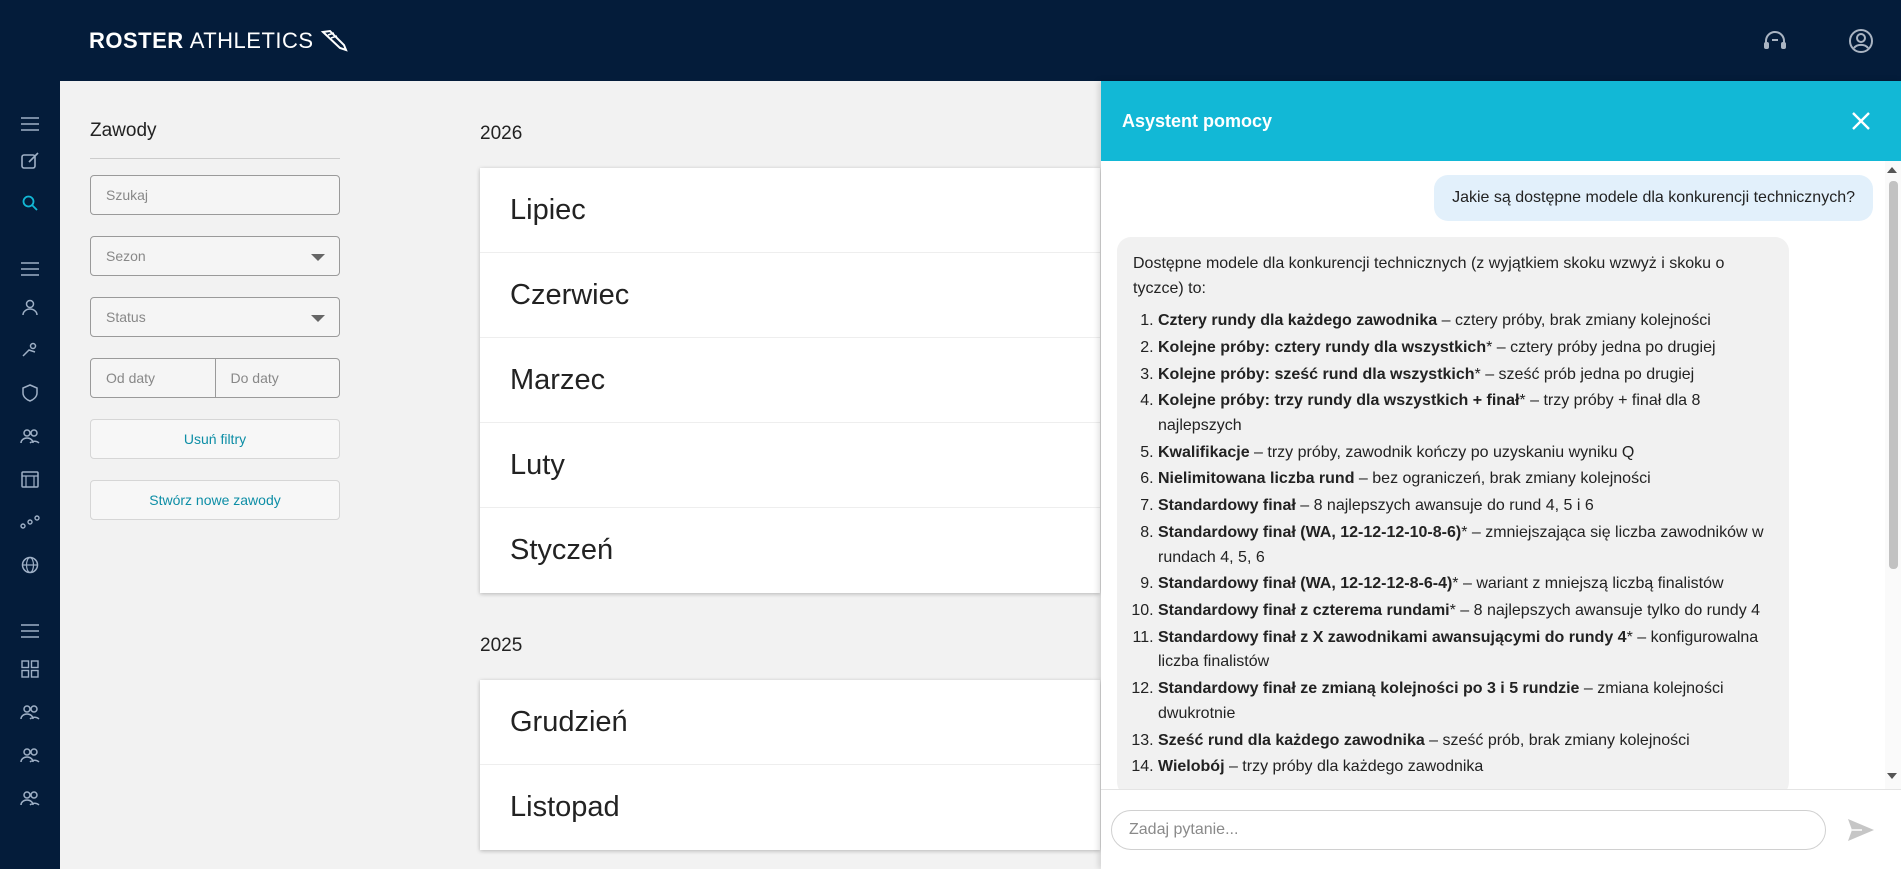 This screenshot has width=1901, height=869. Describe the element at coordinates (30, 393) in the screenshot. I see `shield-icon` at that location.